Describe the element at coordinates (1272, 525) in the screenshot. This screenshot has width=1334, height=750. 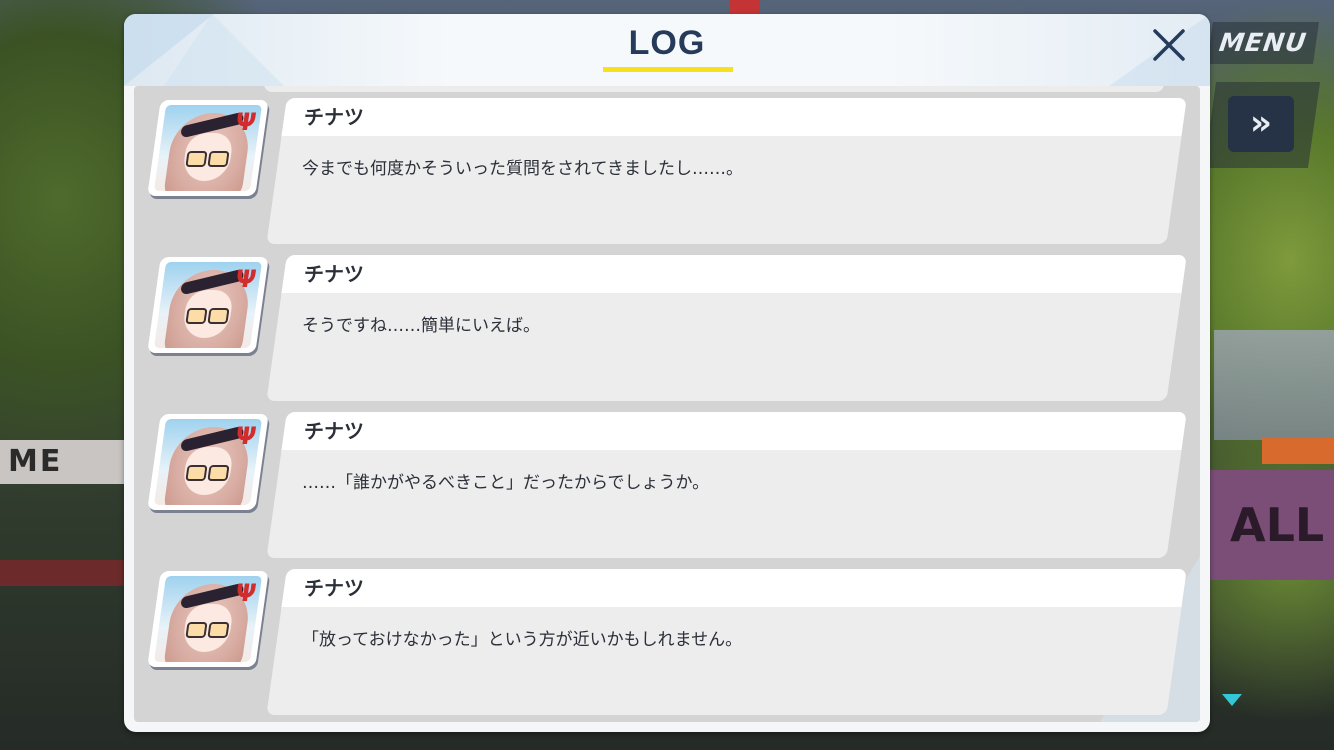
I see `background-sign-right: ALL` at that location.